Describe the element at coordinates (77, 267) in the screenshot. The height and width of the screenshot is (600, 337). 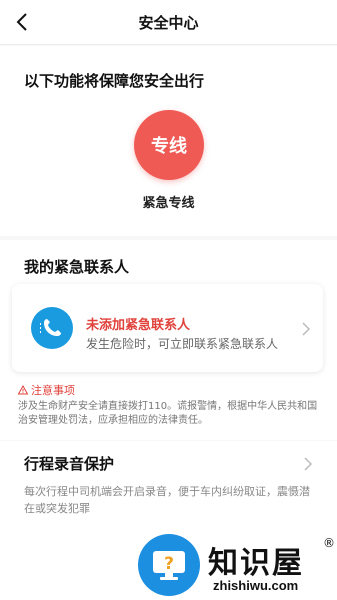
I see `contacts-section-title: 我的紧急联系人` at that location.